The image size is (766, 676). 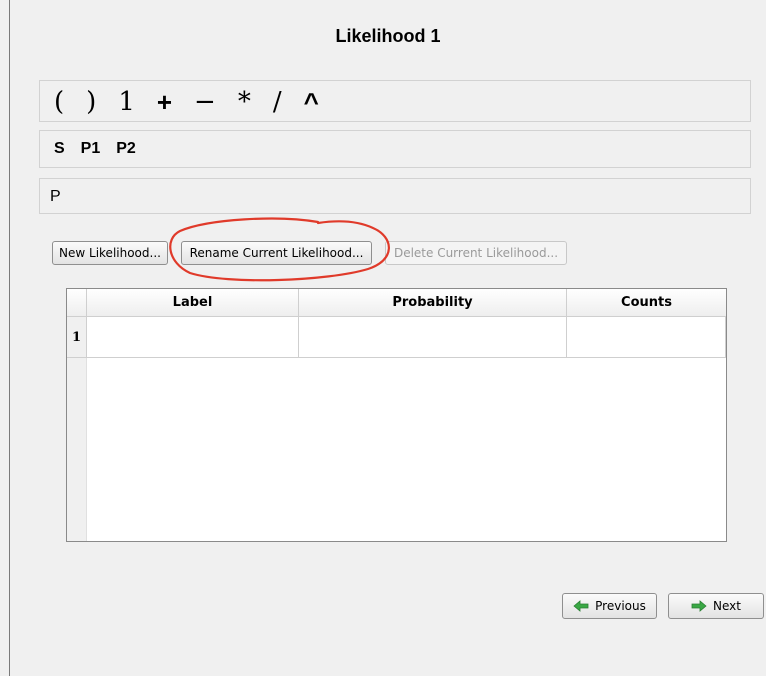 I want to click on table-header: Label Probability Counts, so click(x=396, y=303).